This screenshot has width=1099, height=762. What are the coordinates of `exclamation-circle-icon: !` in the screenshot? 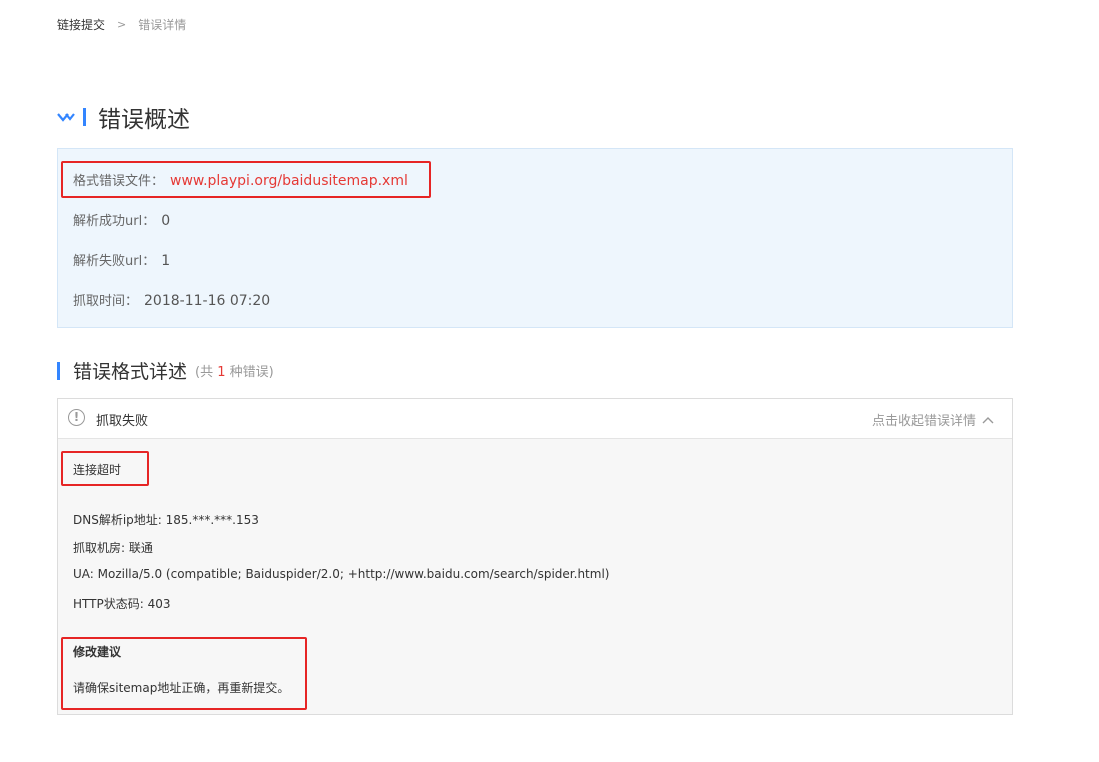 It's located at (76, 417).